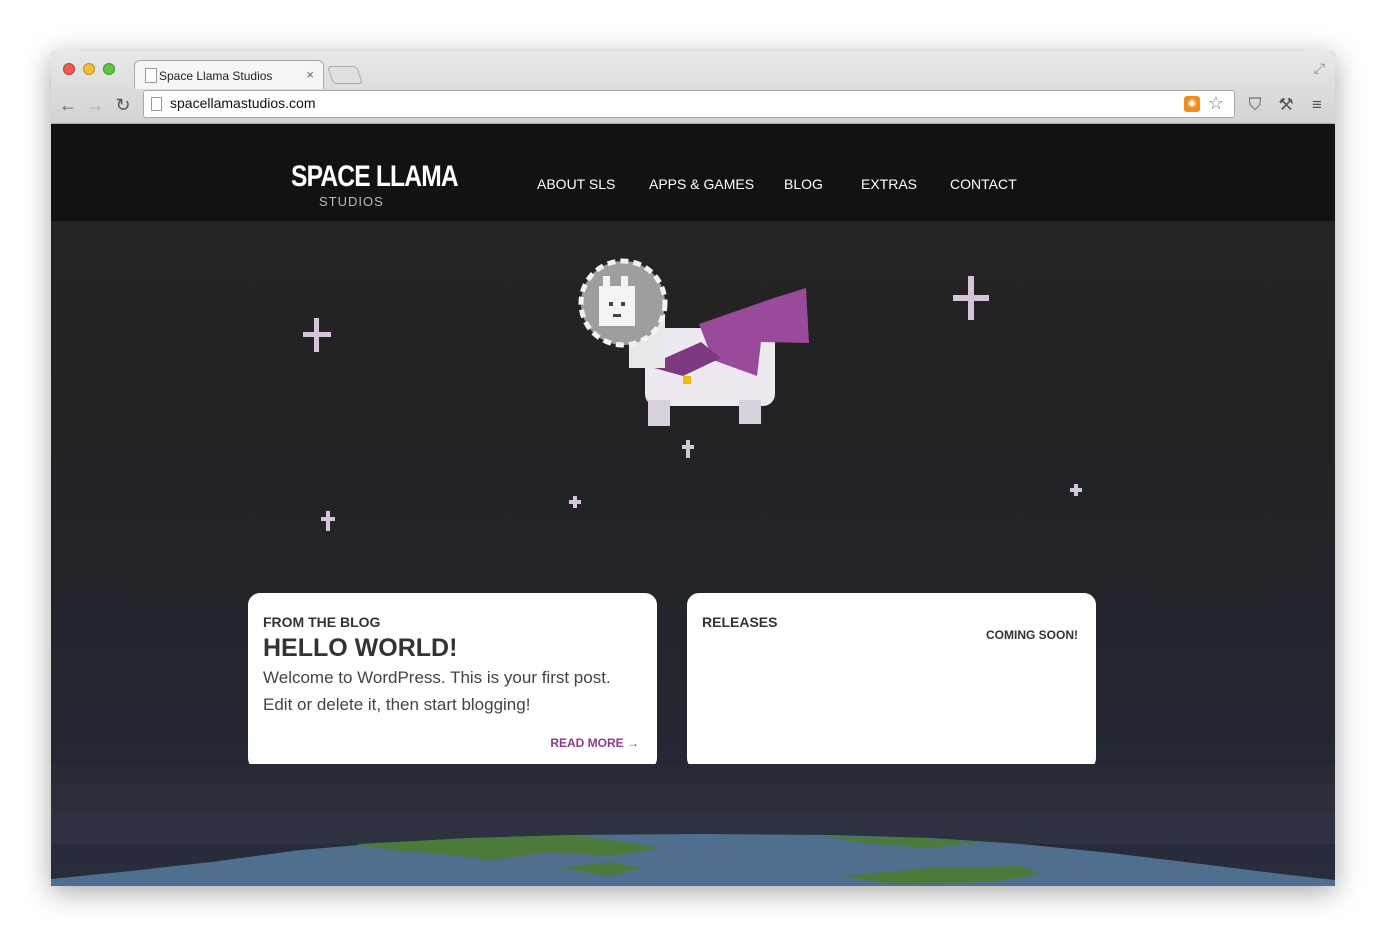 This screenshot has height=937, width=1386. I want to click on menu-icon: ≡, so click(1317, 105).